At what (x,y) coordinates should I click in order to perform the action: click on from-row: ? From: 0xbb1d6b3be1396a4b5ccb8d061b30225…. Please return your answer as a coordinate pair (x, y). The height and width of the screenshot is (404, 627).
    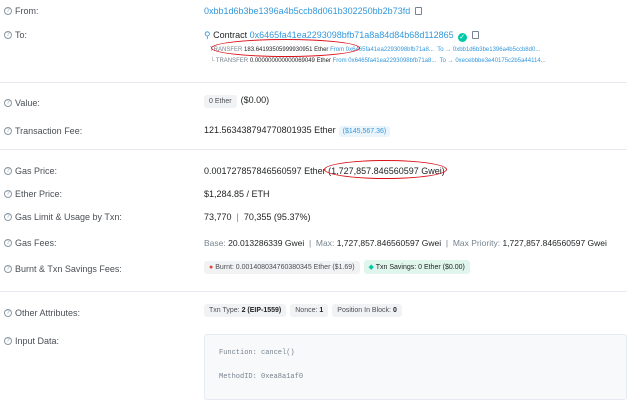
    Looking at the image, I should click on (313, 11).